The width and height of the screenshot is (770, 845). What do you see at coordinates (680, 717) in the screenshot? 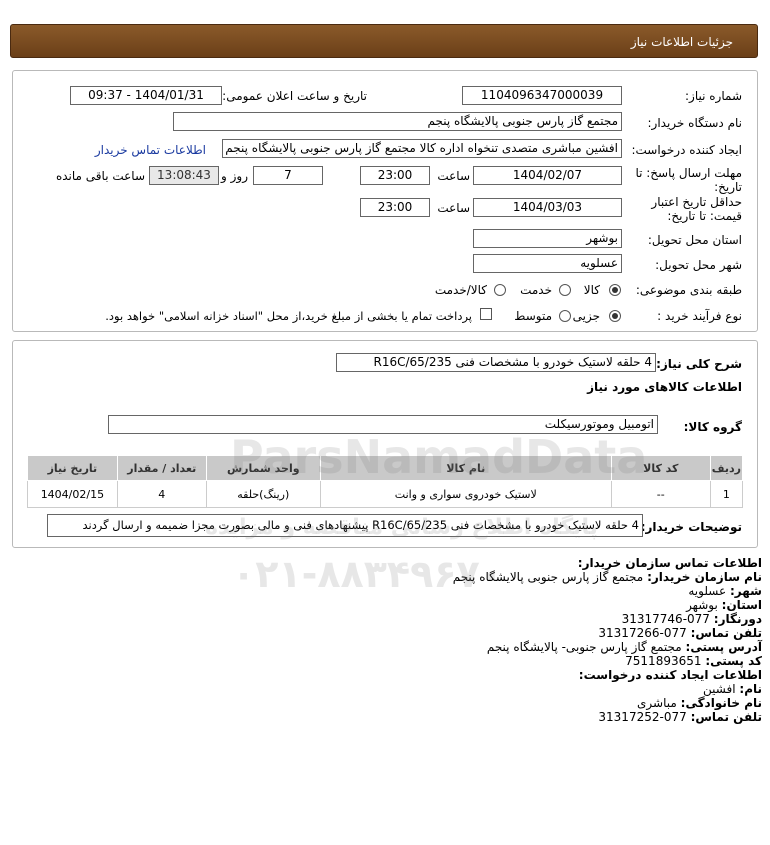
I see `creator-phone: تلفن تماس: 077-31317252` at bounding box center [680, 717].